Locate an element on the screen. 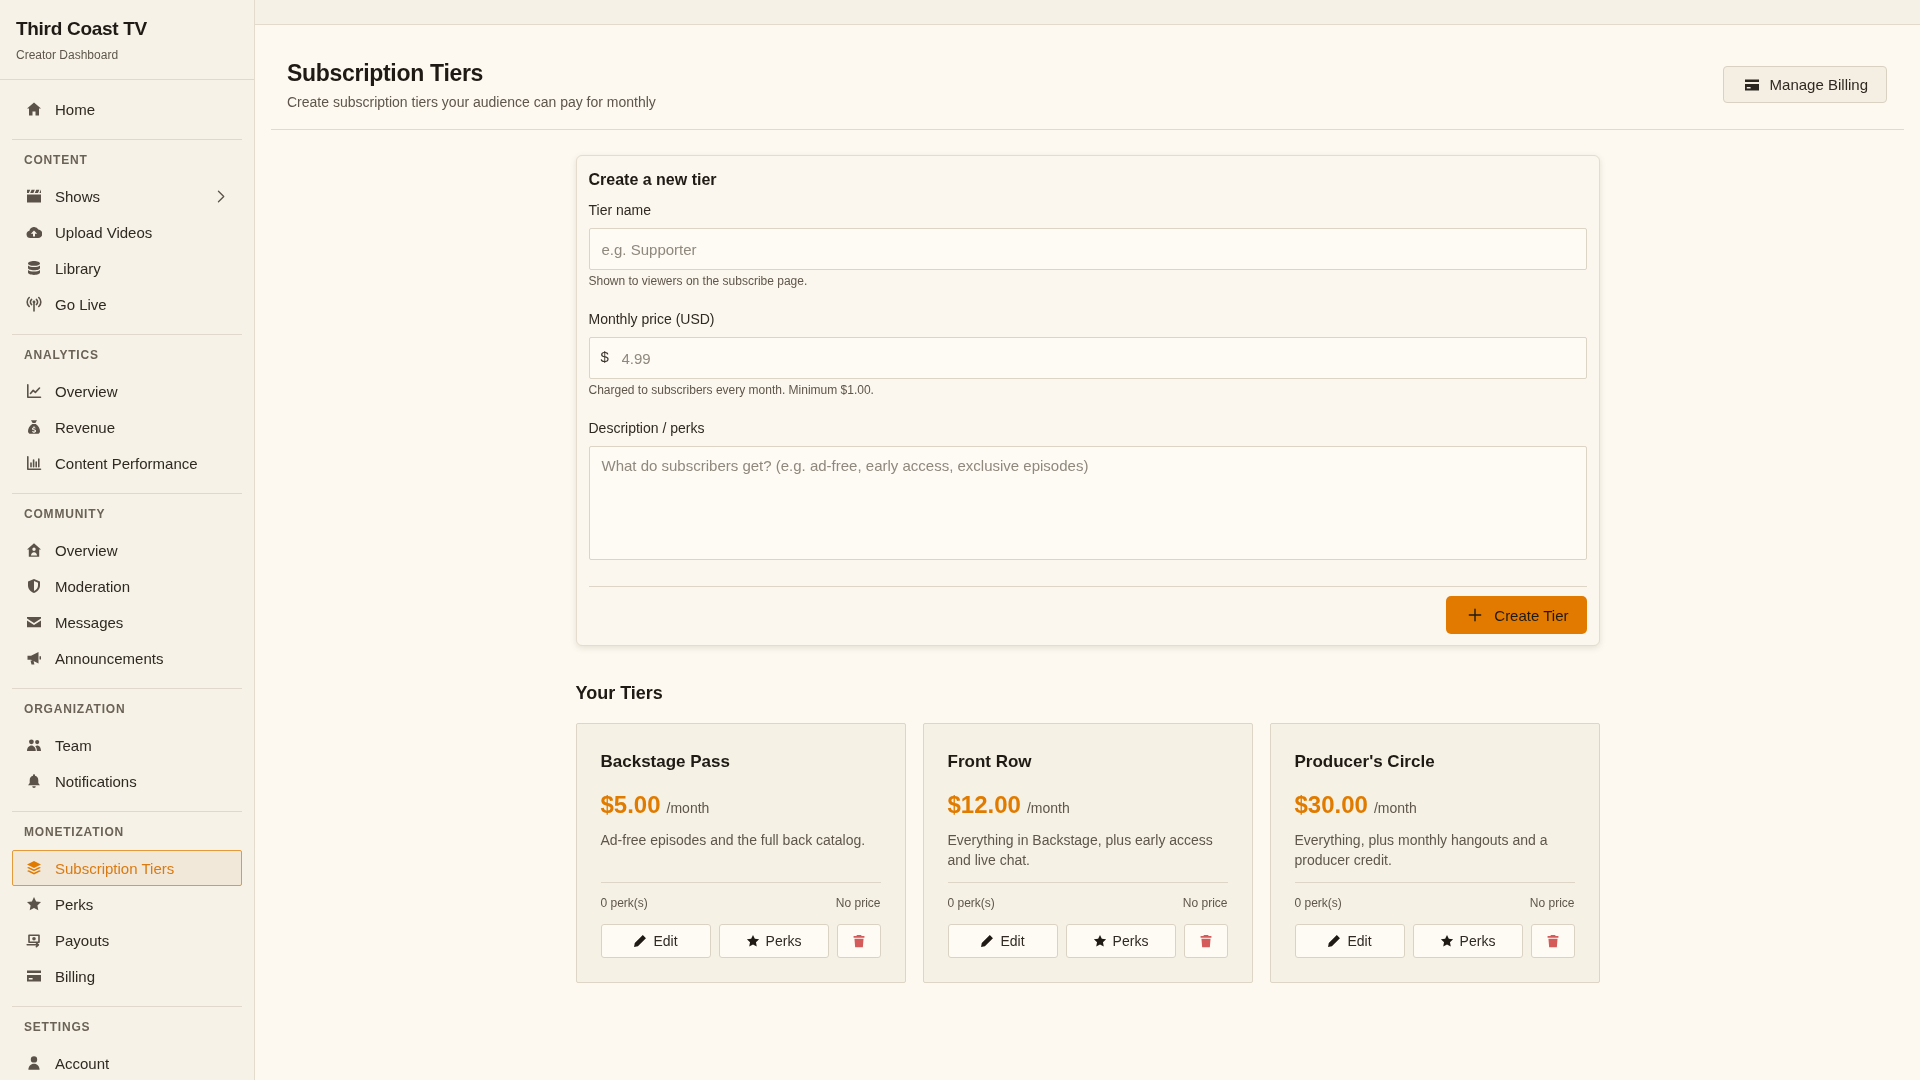  field-label: Monthly price (USD) is located at coordinates (651, 319).